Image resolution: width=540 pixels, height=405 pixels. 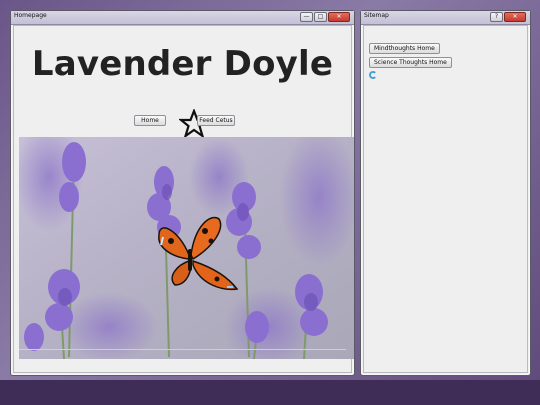 I want to click on homepage-titlebar: Homepage — □ ✕, so click(x=182, y=18).